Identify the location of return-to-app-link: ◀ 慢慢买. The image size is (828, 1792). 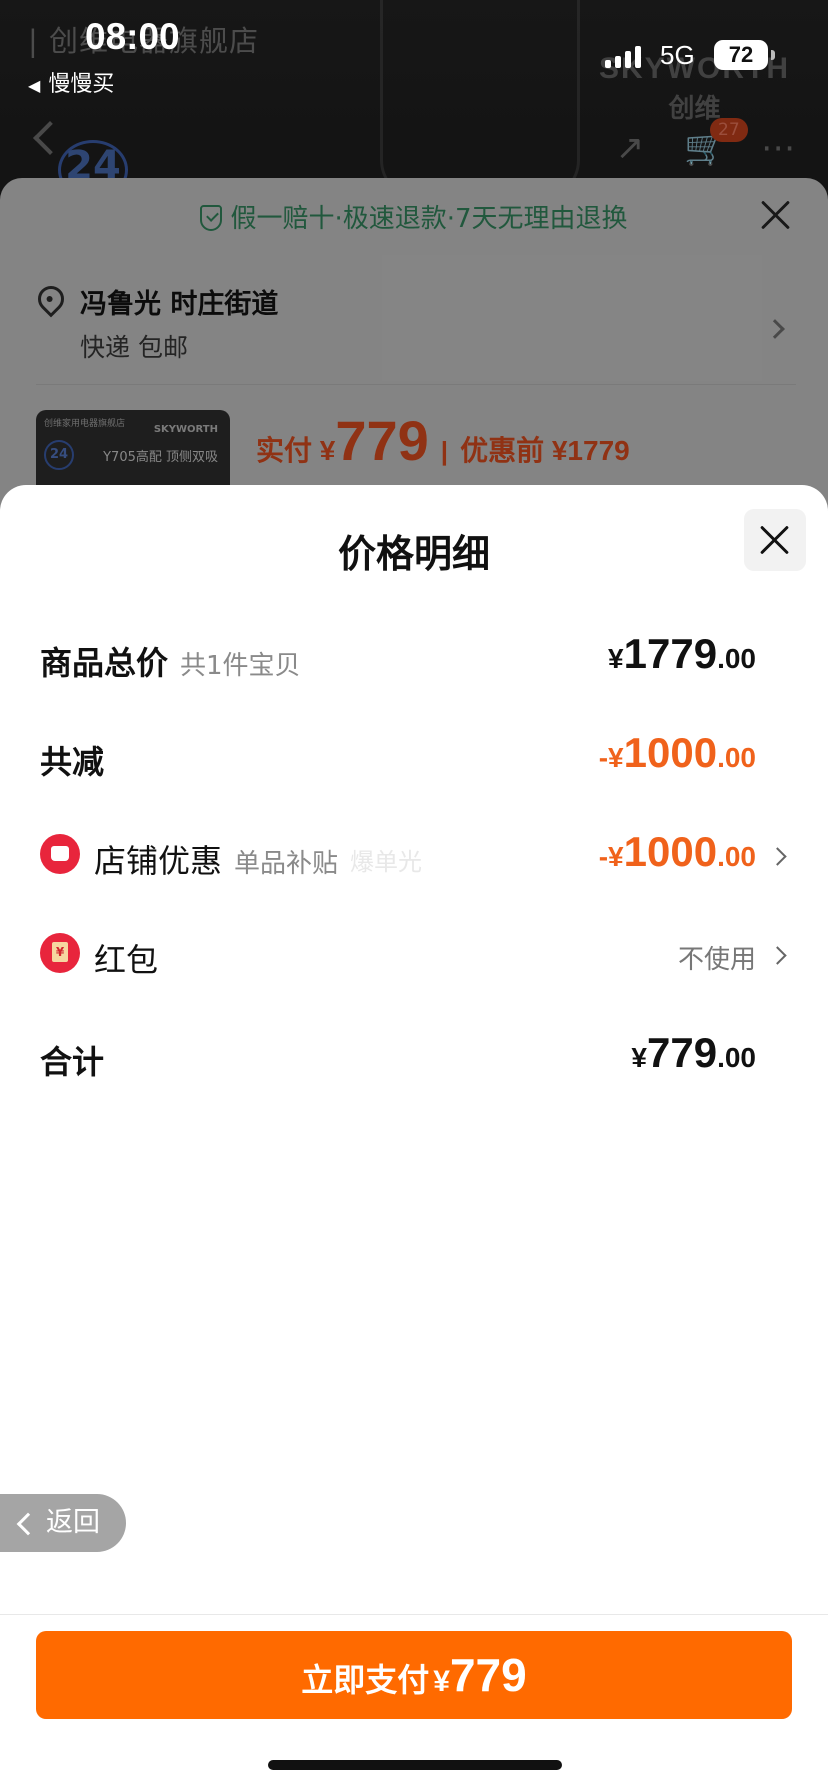
(71, 82).